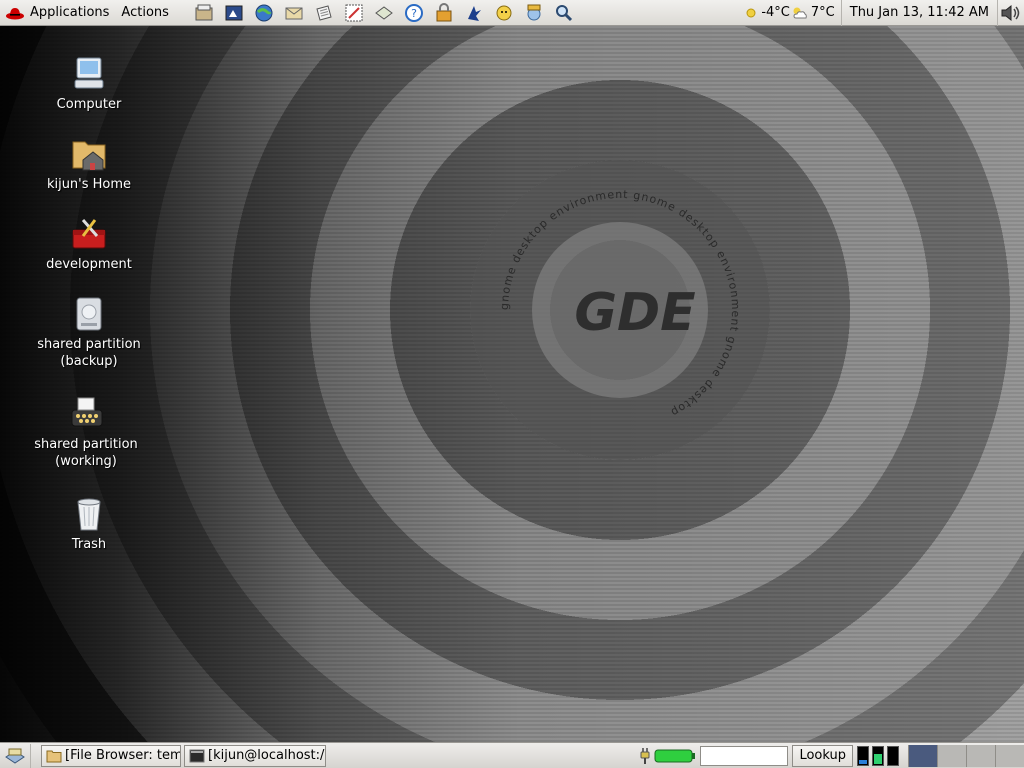 The image size is (1024, 768). I want to click on desktop-icon-shared-backup: shared partition (backup), so click(89, 332).